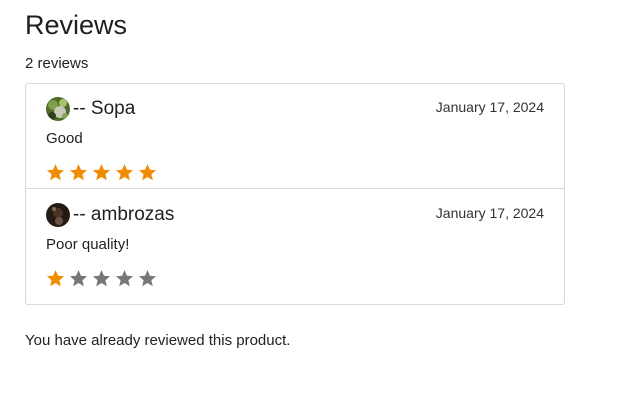 The image size is (627, 406). Describe the element at coordinates (57, 63) in the screenshot. I see `reviews-count: 2 reviews` at that location.